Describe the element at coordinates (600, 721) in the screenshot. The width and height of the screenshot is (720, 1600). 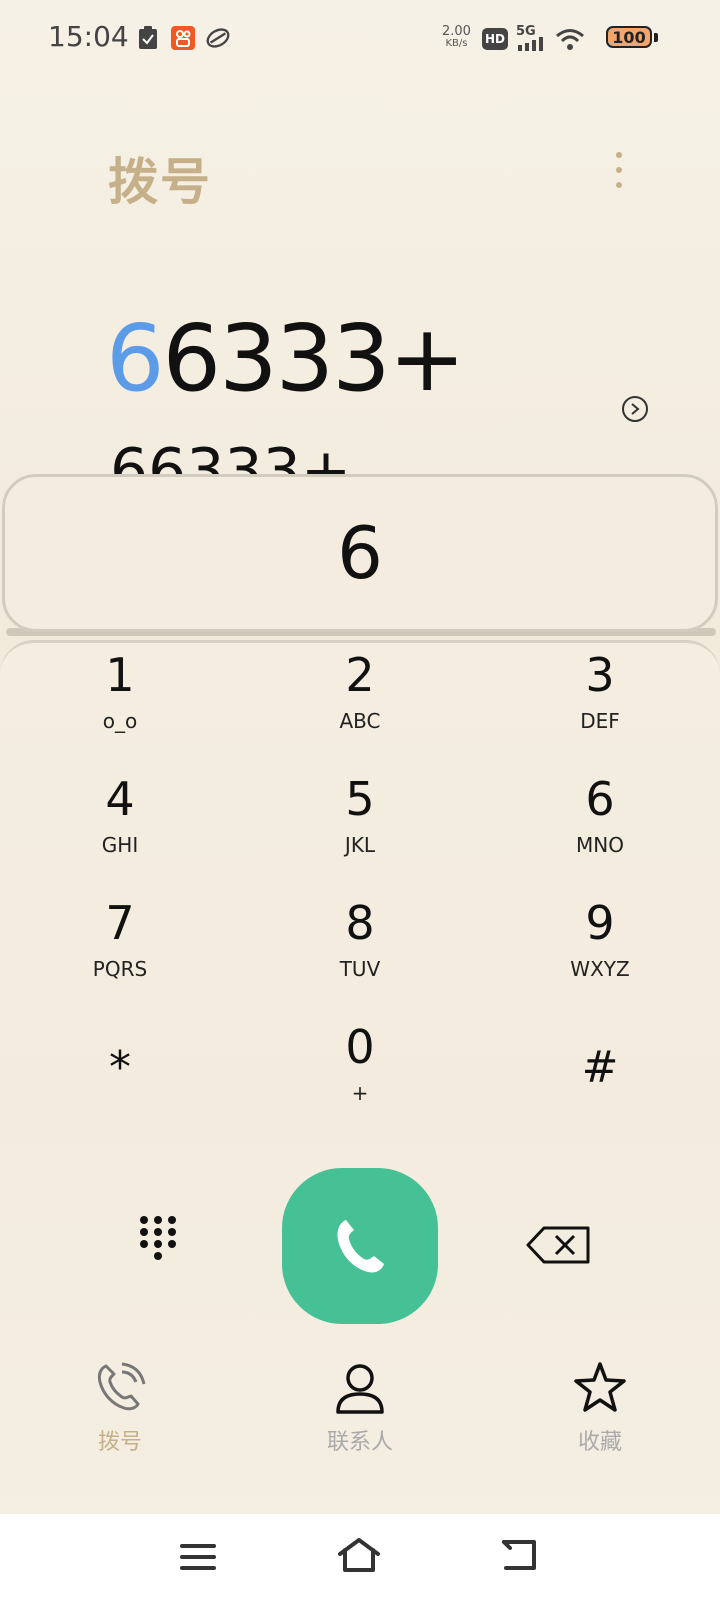
I see `key-letters: DEF` at that location.